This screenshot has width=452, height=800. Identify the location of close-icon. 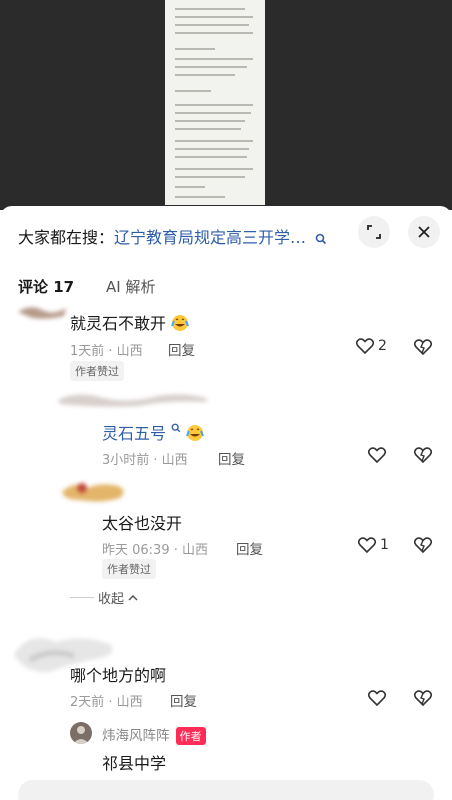
(424, 232).